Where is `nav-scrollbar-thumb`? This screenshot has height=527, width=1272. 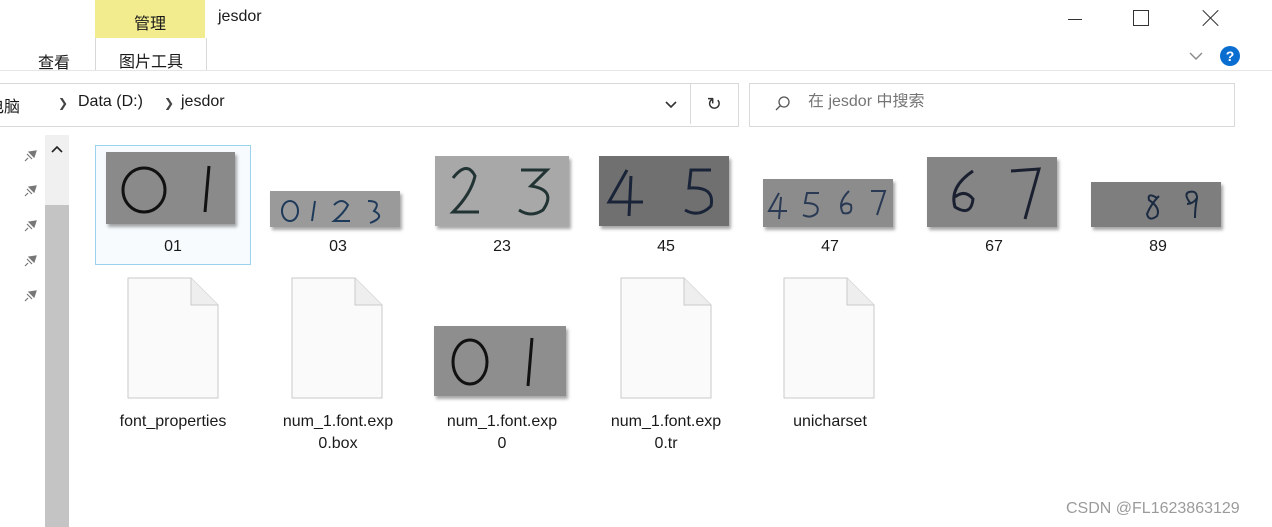 nav-scrollbar-thumb is located at coordinates (57, 366).